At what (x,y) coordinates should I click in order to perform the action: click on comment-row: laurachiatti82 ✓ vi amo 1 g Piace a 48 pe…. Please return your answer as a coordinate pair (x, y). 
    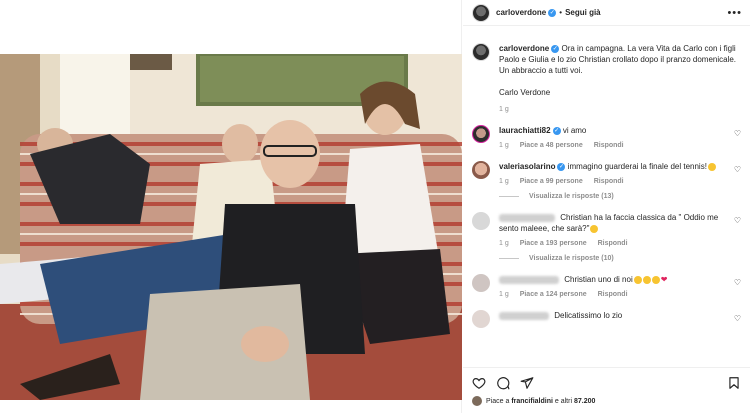
    Looking at the image, I should click on (606, 137).